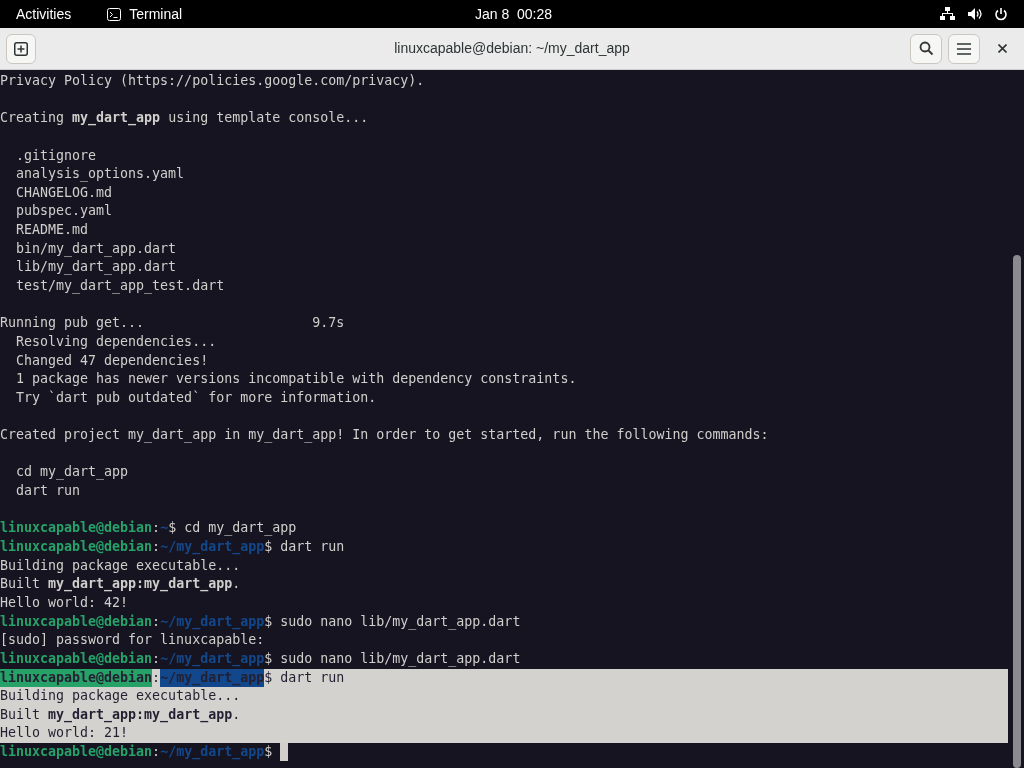 Image resolution: width=1024 pixels, height=768 pixels. Describe the element at coordinates (164, 528) in the screenshot. I see `prompt-path: ~` at that location.